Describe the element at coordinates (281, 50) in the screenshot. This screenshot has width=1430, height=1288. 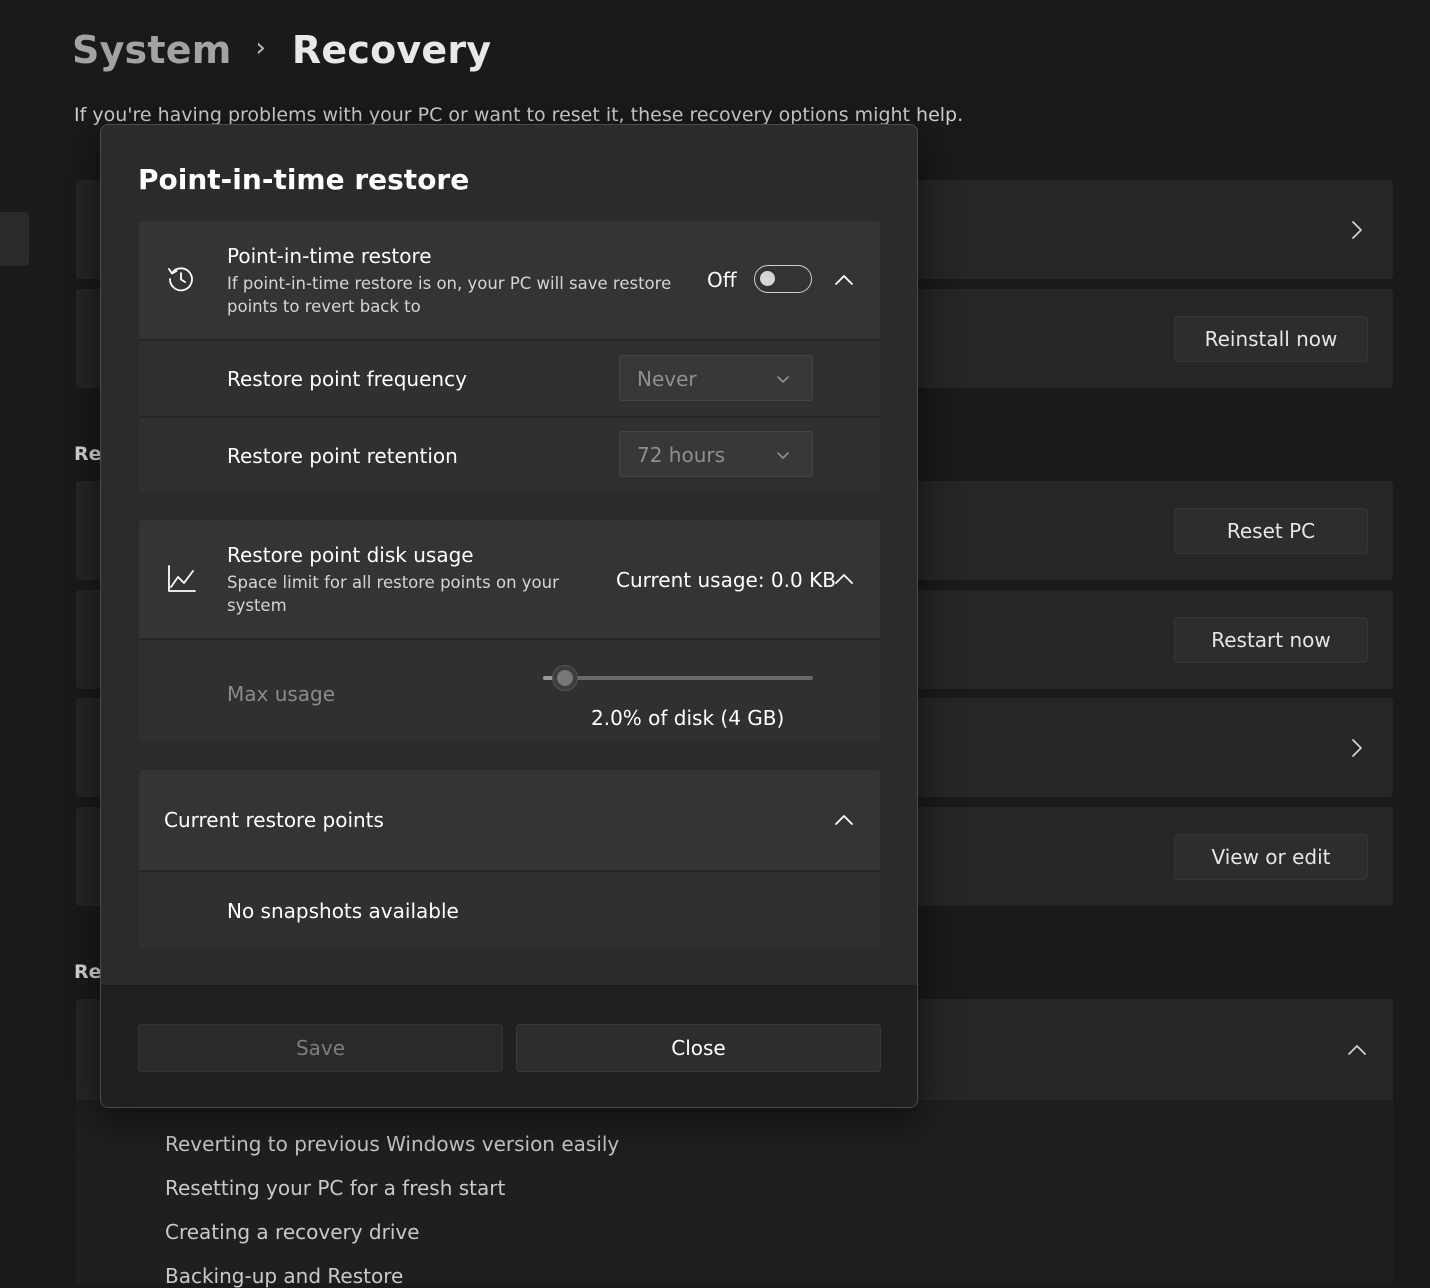
I see `breadcrumb: System › Recovery` at that location.